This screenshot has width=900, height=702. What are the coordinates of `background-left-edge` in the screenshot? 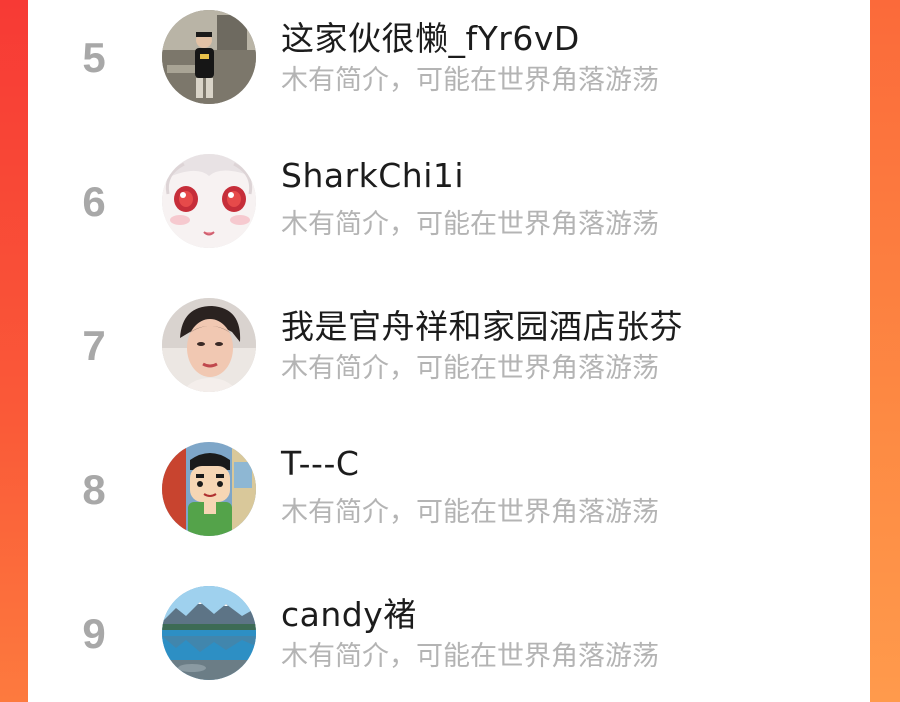 It's located at (14, 351).